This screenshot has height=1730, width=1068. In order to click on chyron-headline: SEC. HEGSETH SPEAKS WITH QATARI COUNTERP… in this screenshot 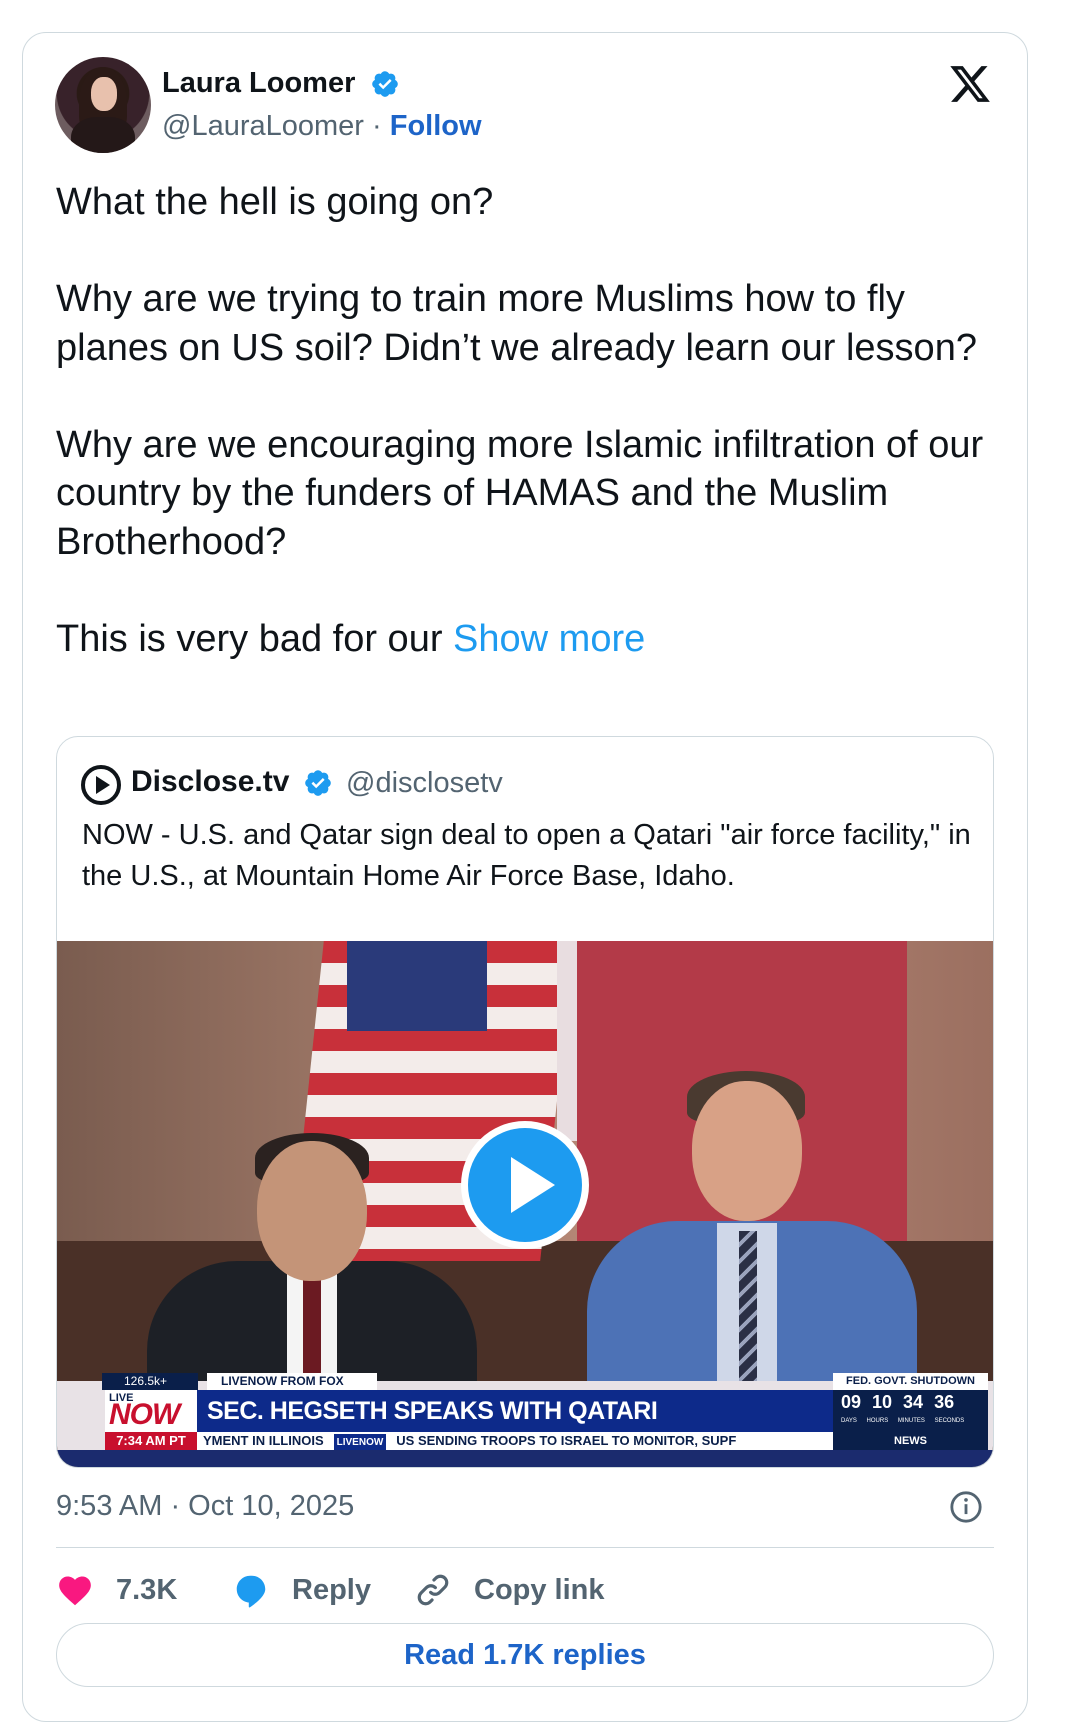, I will do `click(515, 1428)`.